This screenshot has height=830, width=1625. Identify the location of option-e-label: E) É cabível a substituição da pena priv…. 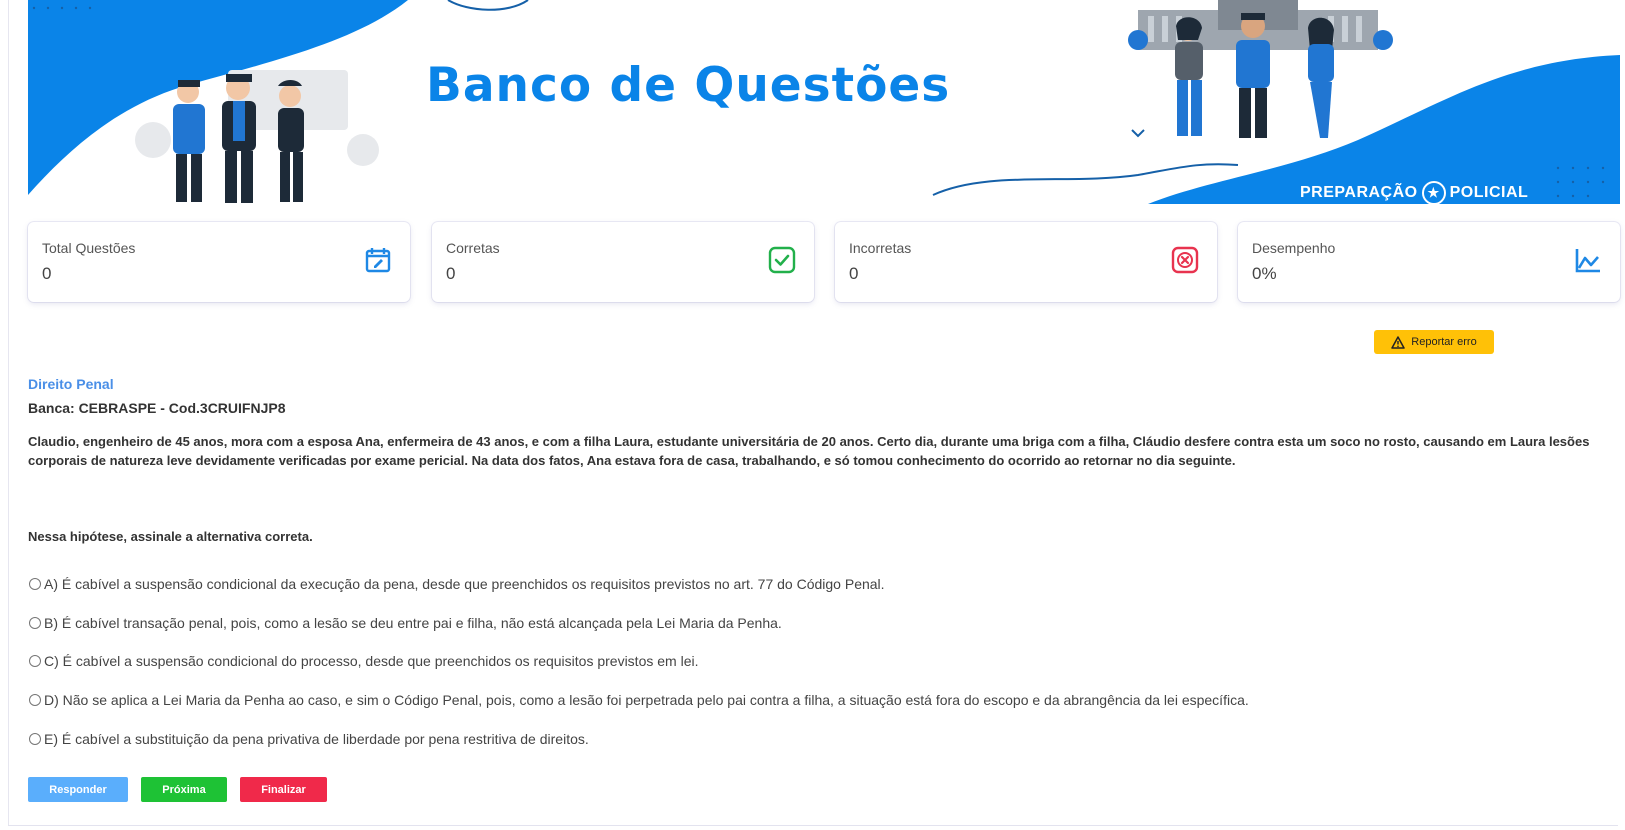
(316, 739).